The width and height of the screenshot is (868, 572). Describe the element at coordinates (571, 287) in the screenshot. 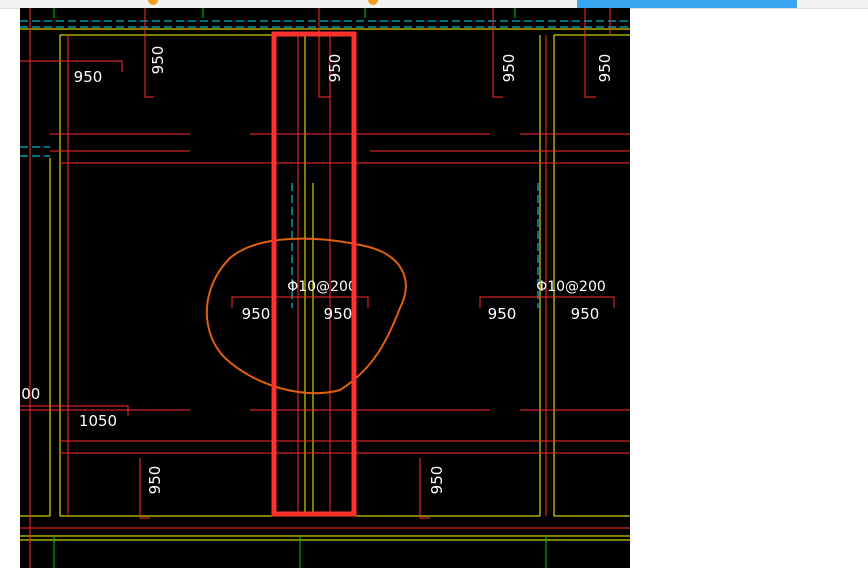

I see `rebar-label-right: Φ10@200` at that location.